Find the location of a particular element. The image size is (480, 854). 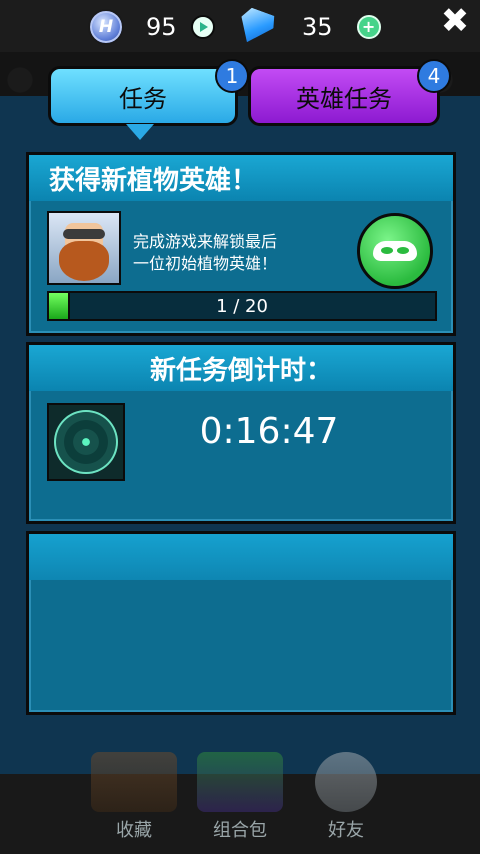

quest-description-line2: 一位初始植物英雄！ is located at coordinates (205, 263).